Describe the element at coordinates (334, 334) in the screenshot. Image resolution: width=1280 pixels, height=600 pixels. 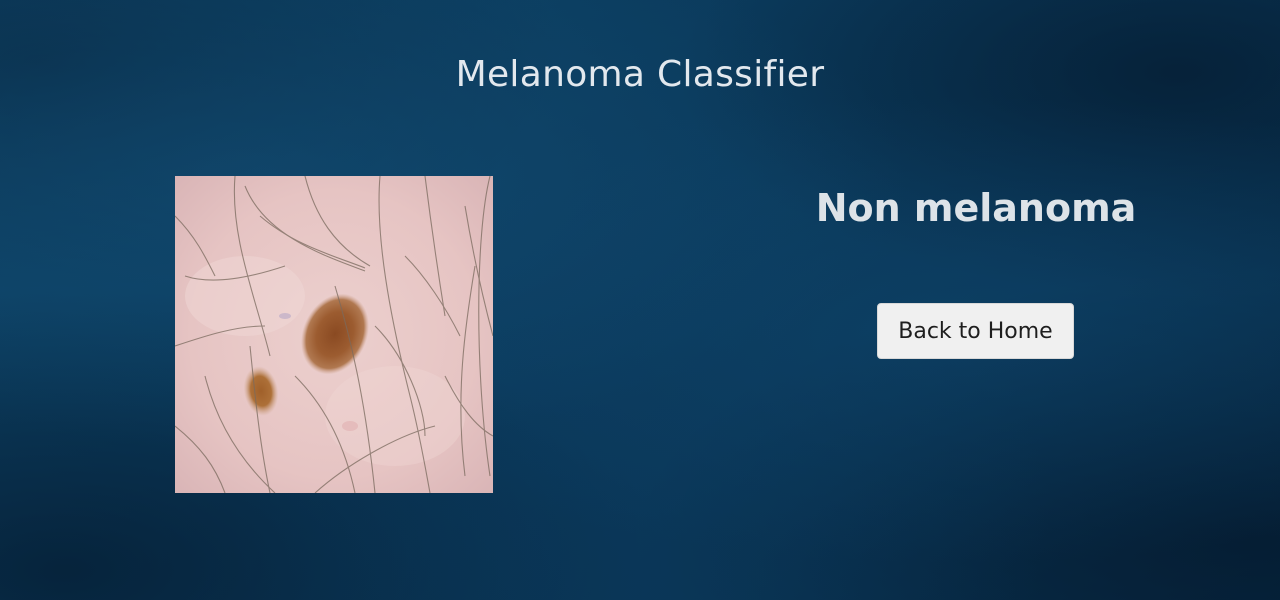
I see `lesion-image` at that location.